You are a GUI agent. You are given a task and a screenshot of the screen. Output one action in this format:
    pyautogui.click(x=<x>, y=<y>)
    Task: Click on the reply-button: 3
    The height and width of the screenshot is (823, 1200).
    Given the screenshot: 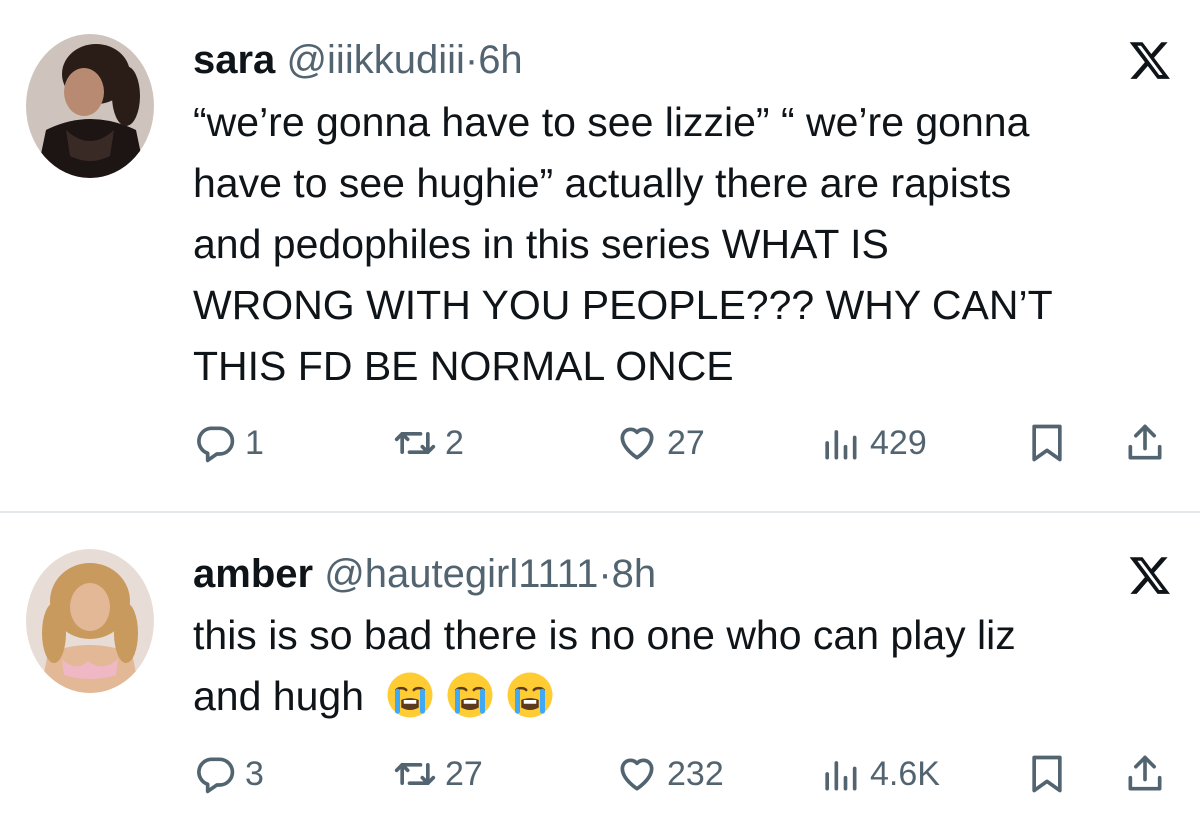 What is the action you would take?
    pyautogui.click(x=228, y=774)
    